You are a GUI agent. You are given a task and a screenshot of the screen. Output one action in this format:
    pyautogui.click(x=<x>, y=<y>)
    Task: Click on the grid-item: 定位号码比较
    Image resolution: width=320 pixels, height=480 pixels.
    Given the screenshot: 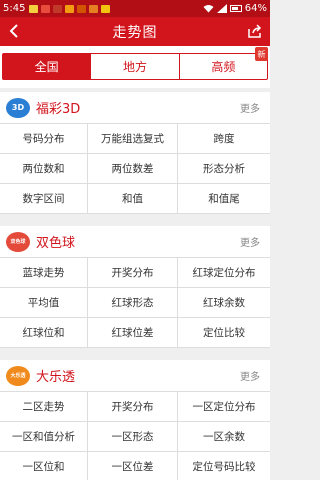 What is the action you would take?
    pyautogui.click(x=224, y=466)
    